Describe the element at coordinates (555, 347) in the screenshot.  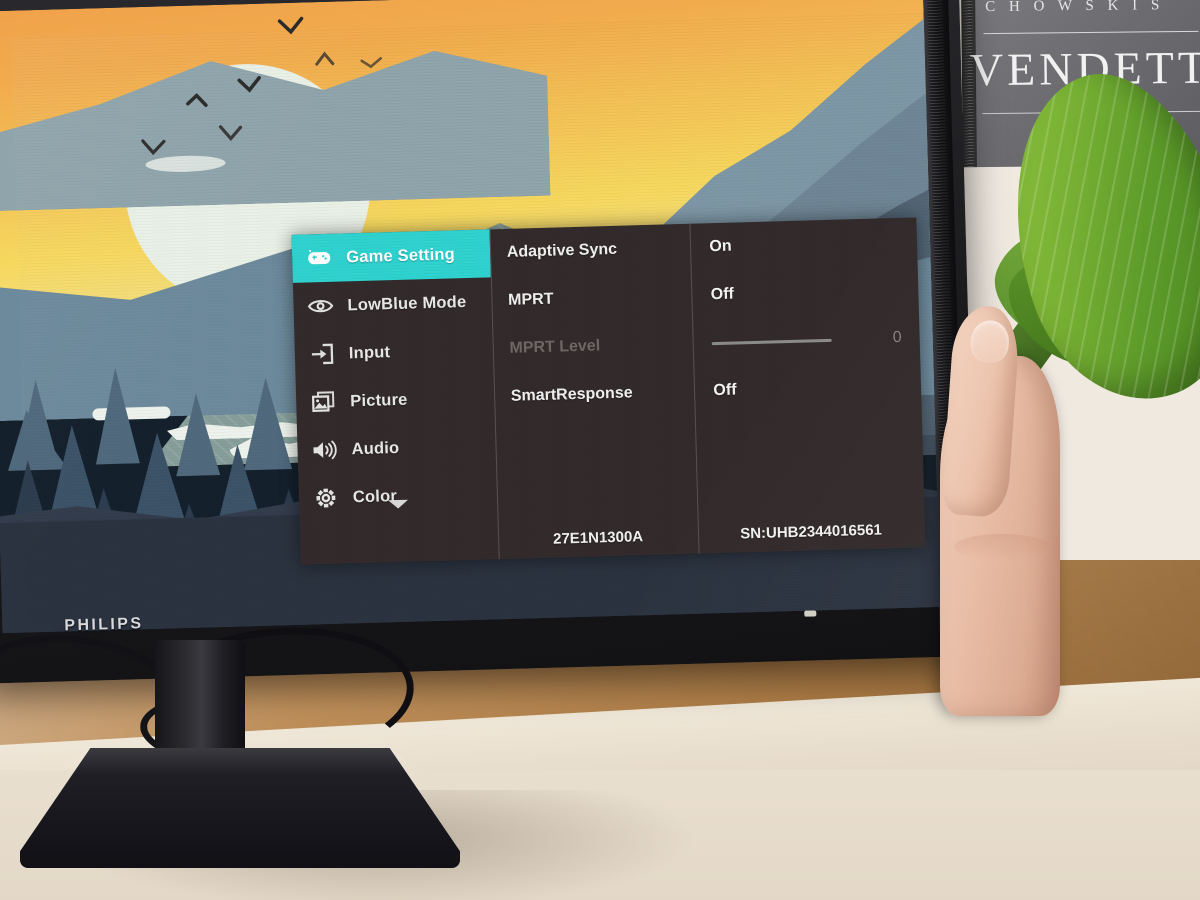
I see `option-label: MPRT Level` at that location.